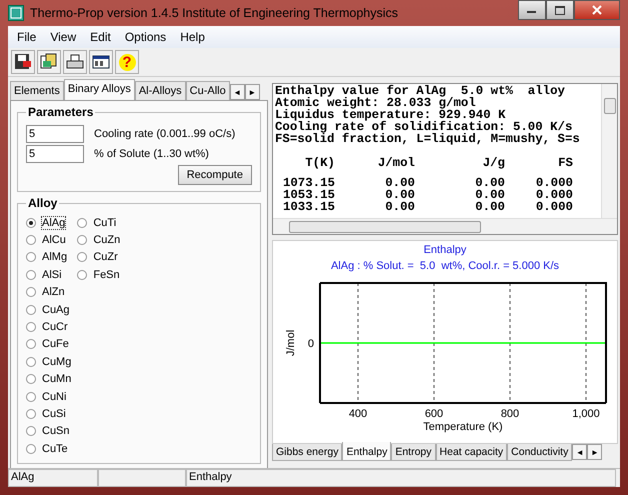 The height and width of the screenshot is (495, 628). What do you see at coordinates (375, 103) in the screenshot?
I see `output-line: Atomic weight: 28.033 g/mol` at bounding box center [375, 103].